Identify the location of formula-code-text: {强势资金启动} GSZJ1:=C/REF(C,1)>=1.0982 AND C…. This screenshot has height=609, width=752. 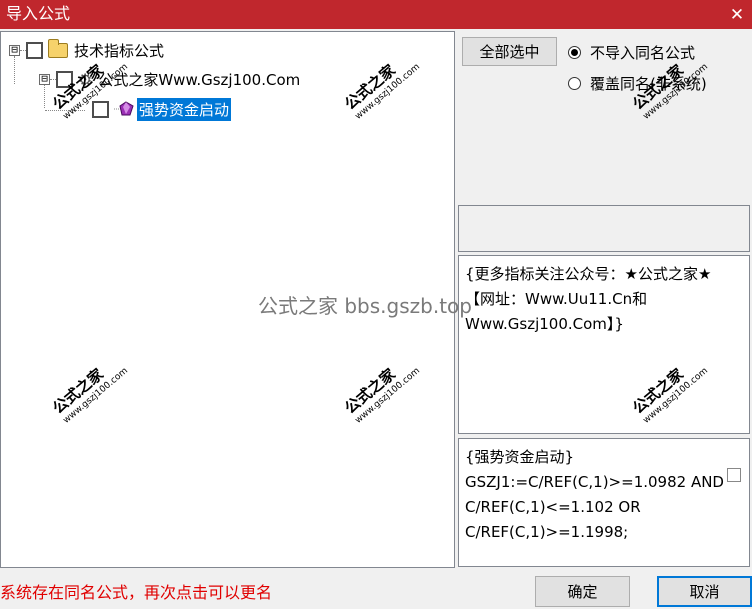
(594, 494).